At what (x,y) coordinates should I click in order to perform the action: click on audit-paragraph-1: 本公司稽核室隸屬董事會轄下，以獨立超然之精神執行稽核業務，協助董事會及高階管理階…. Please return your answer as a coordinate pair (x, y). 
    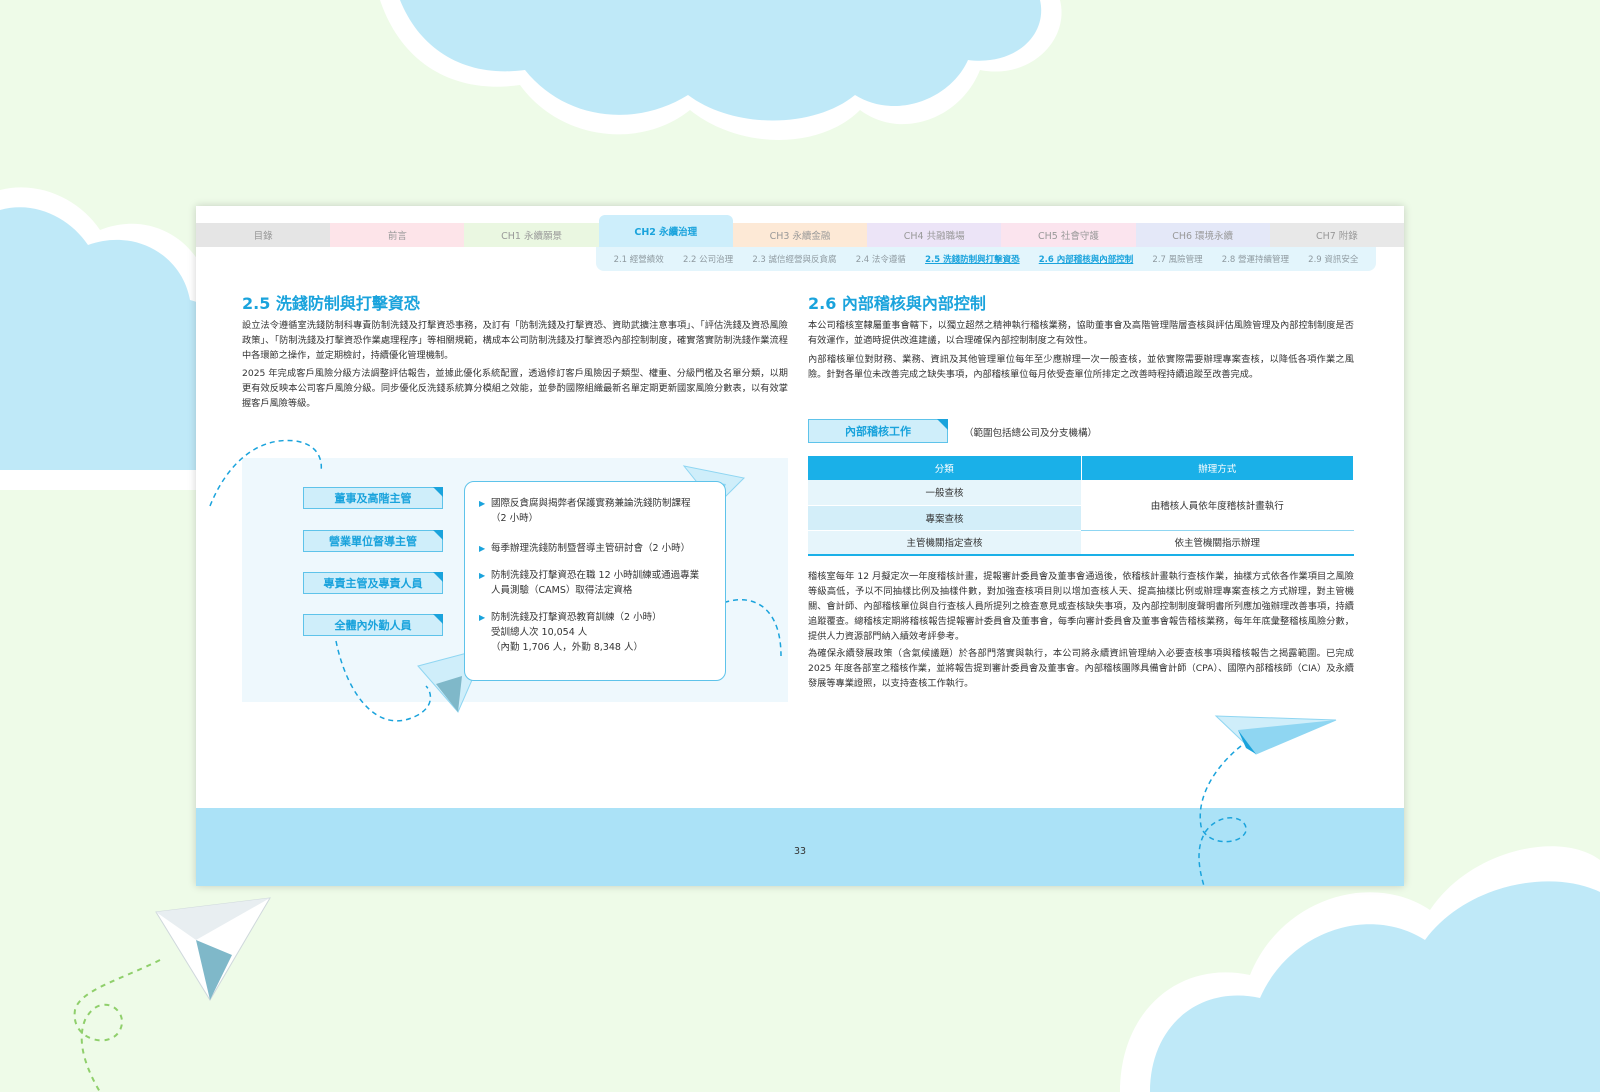
    Looking at the image, I should click on (1081, 333).